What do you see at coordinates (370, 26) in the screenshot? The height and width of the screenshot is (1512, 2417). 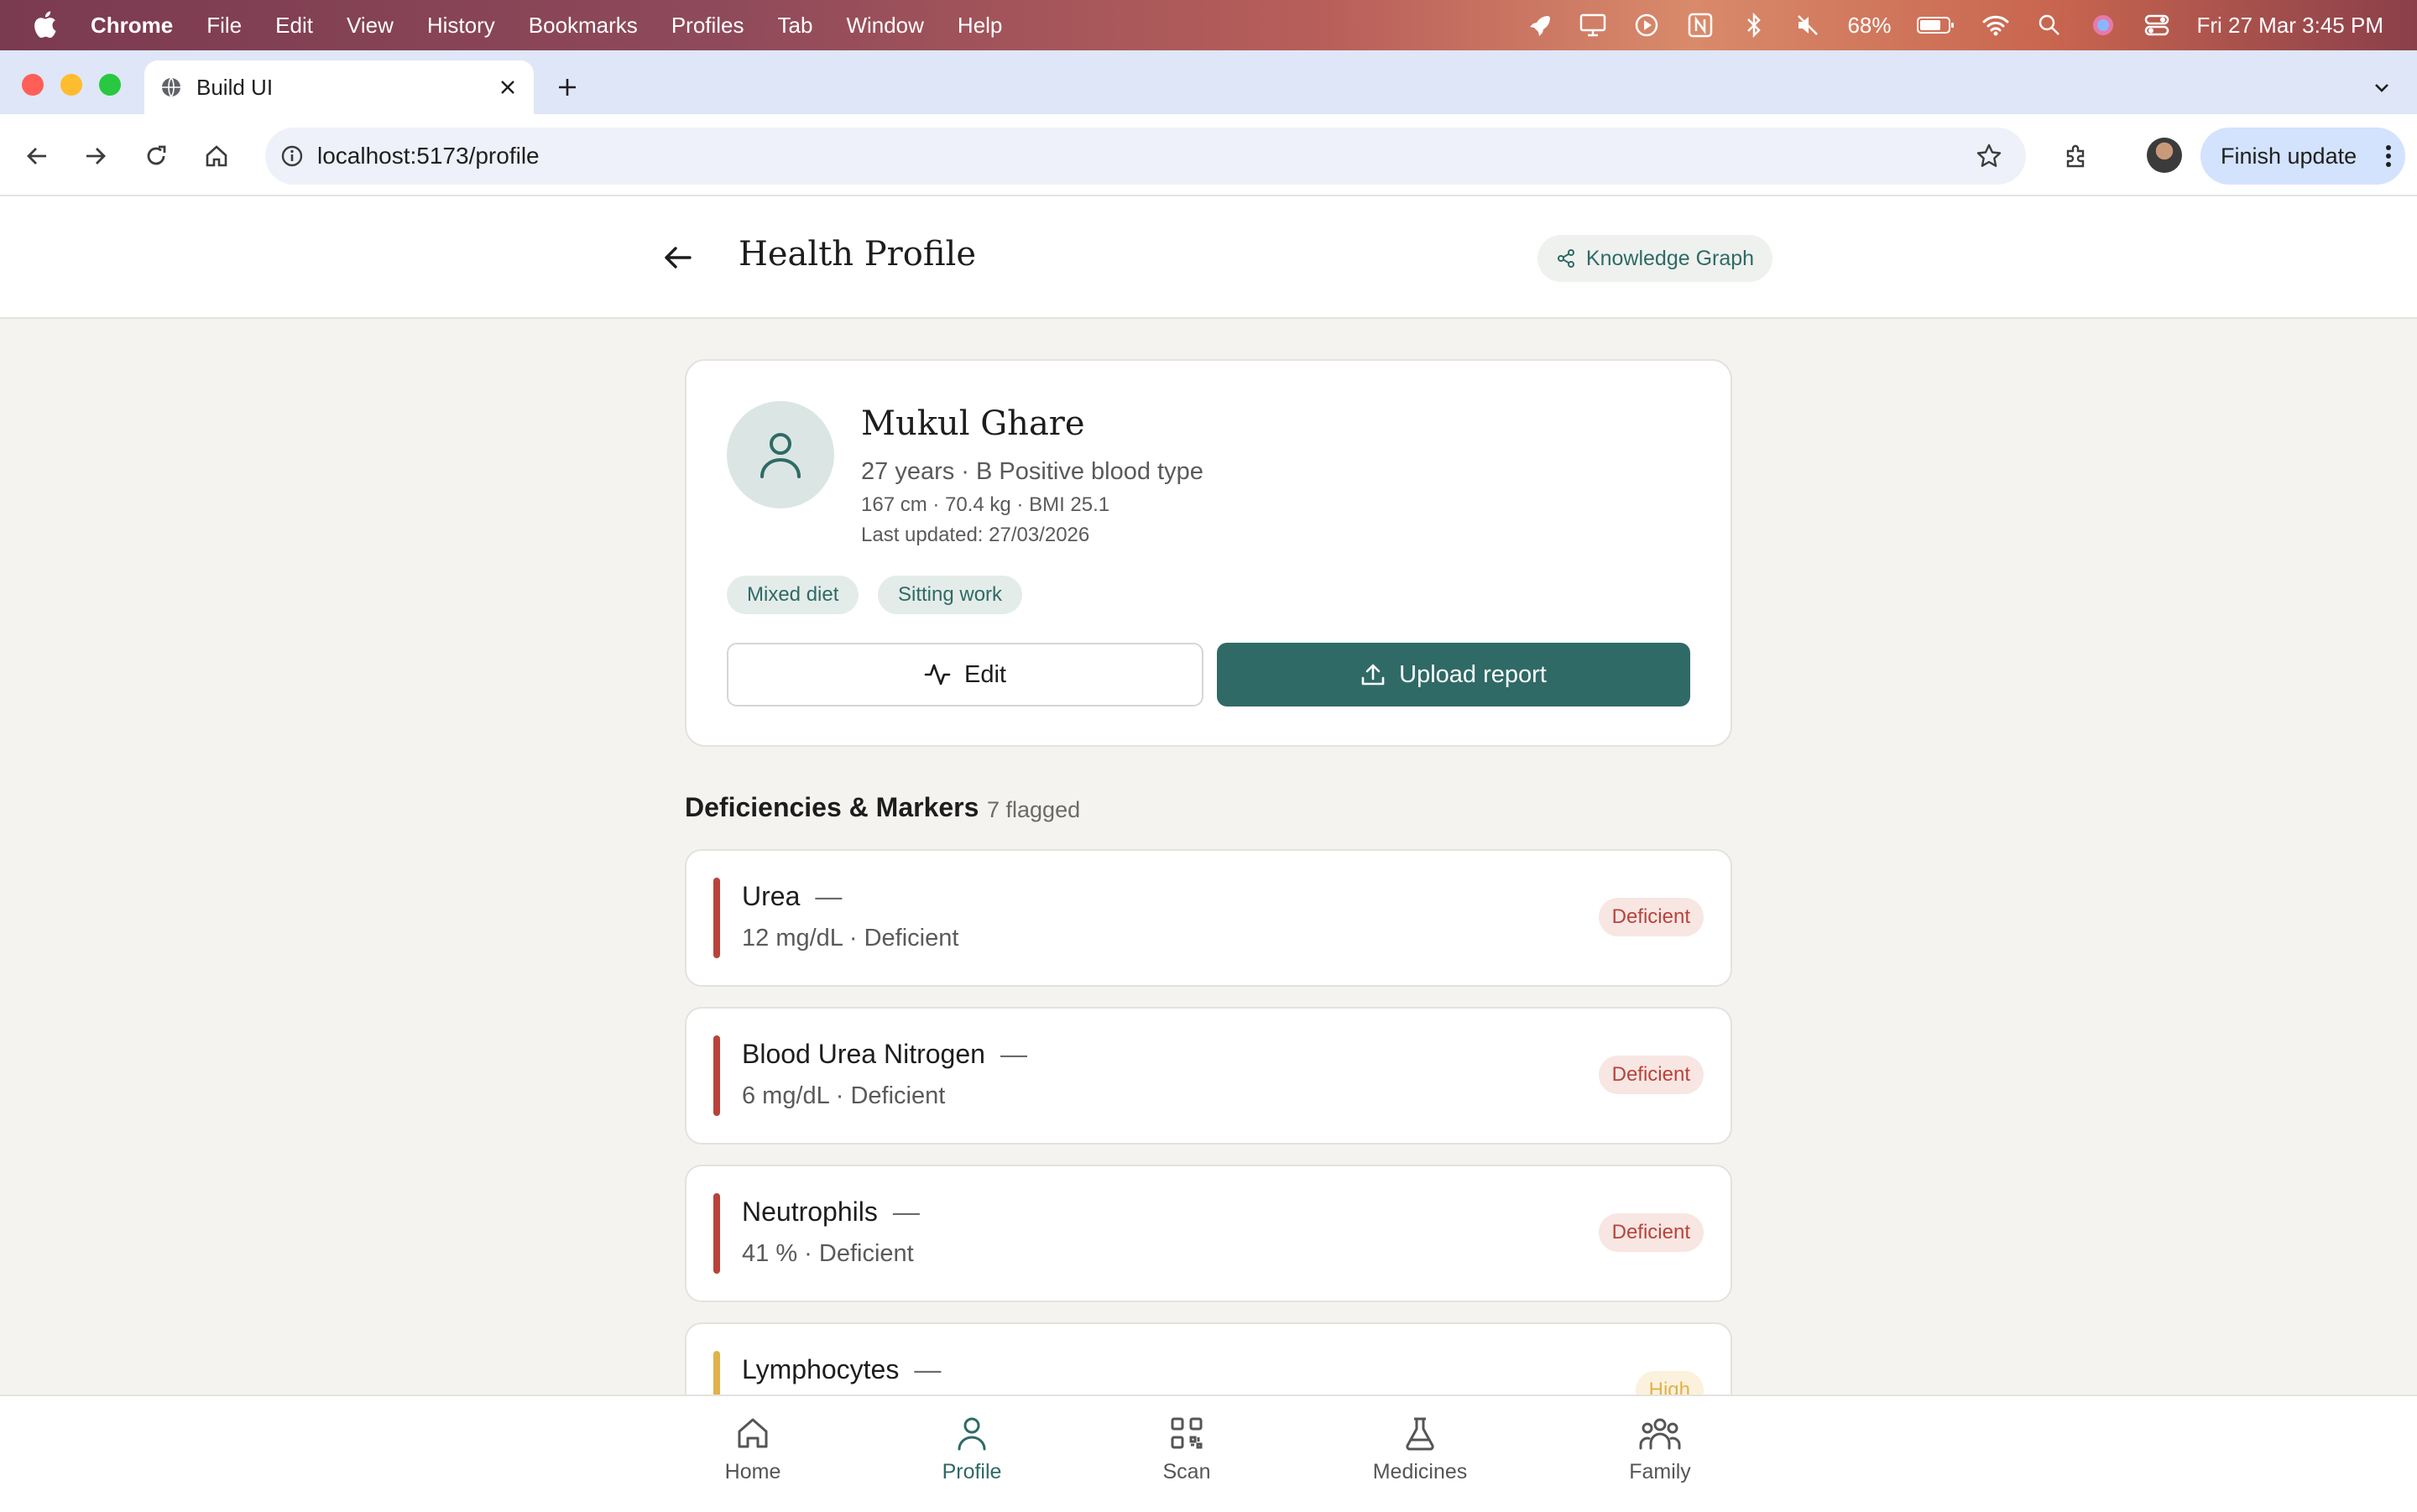 I see `menu-view: View` at bounding box center [370, 26].